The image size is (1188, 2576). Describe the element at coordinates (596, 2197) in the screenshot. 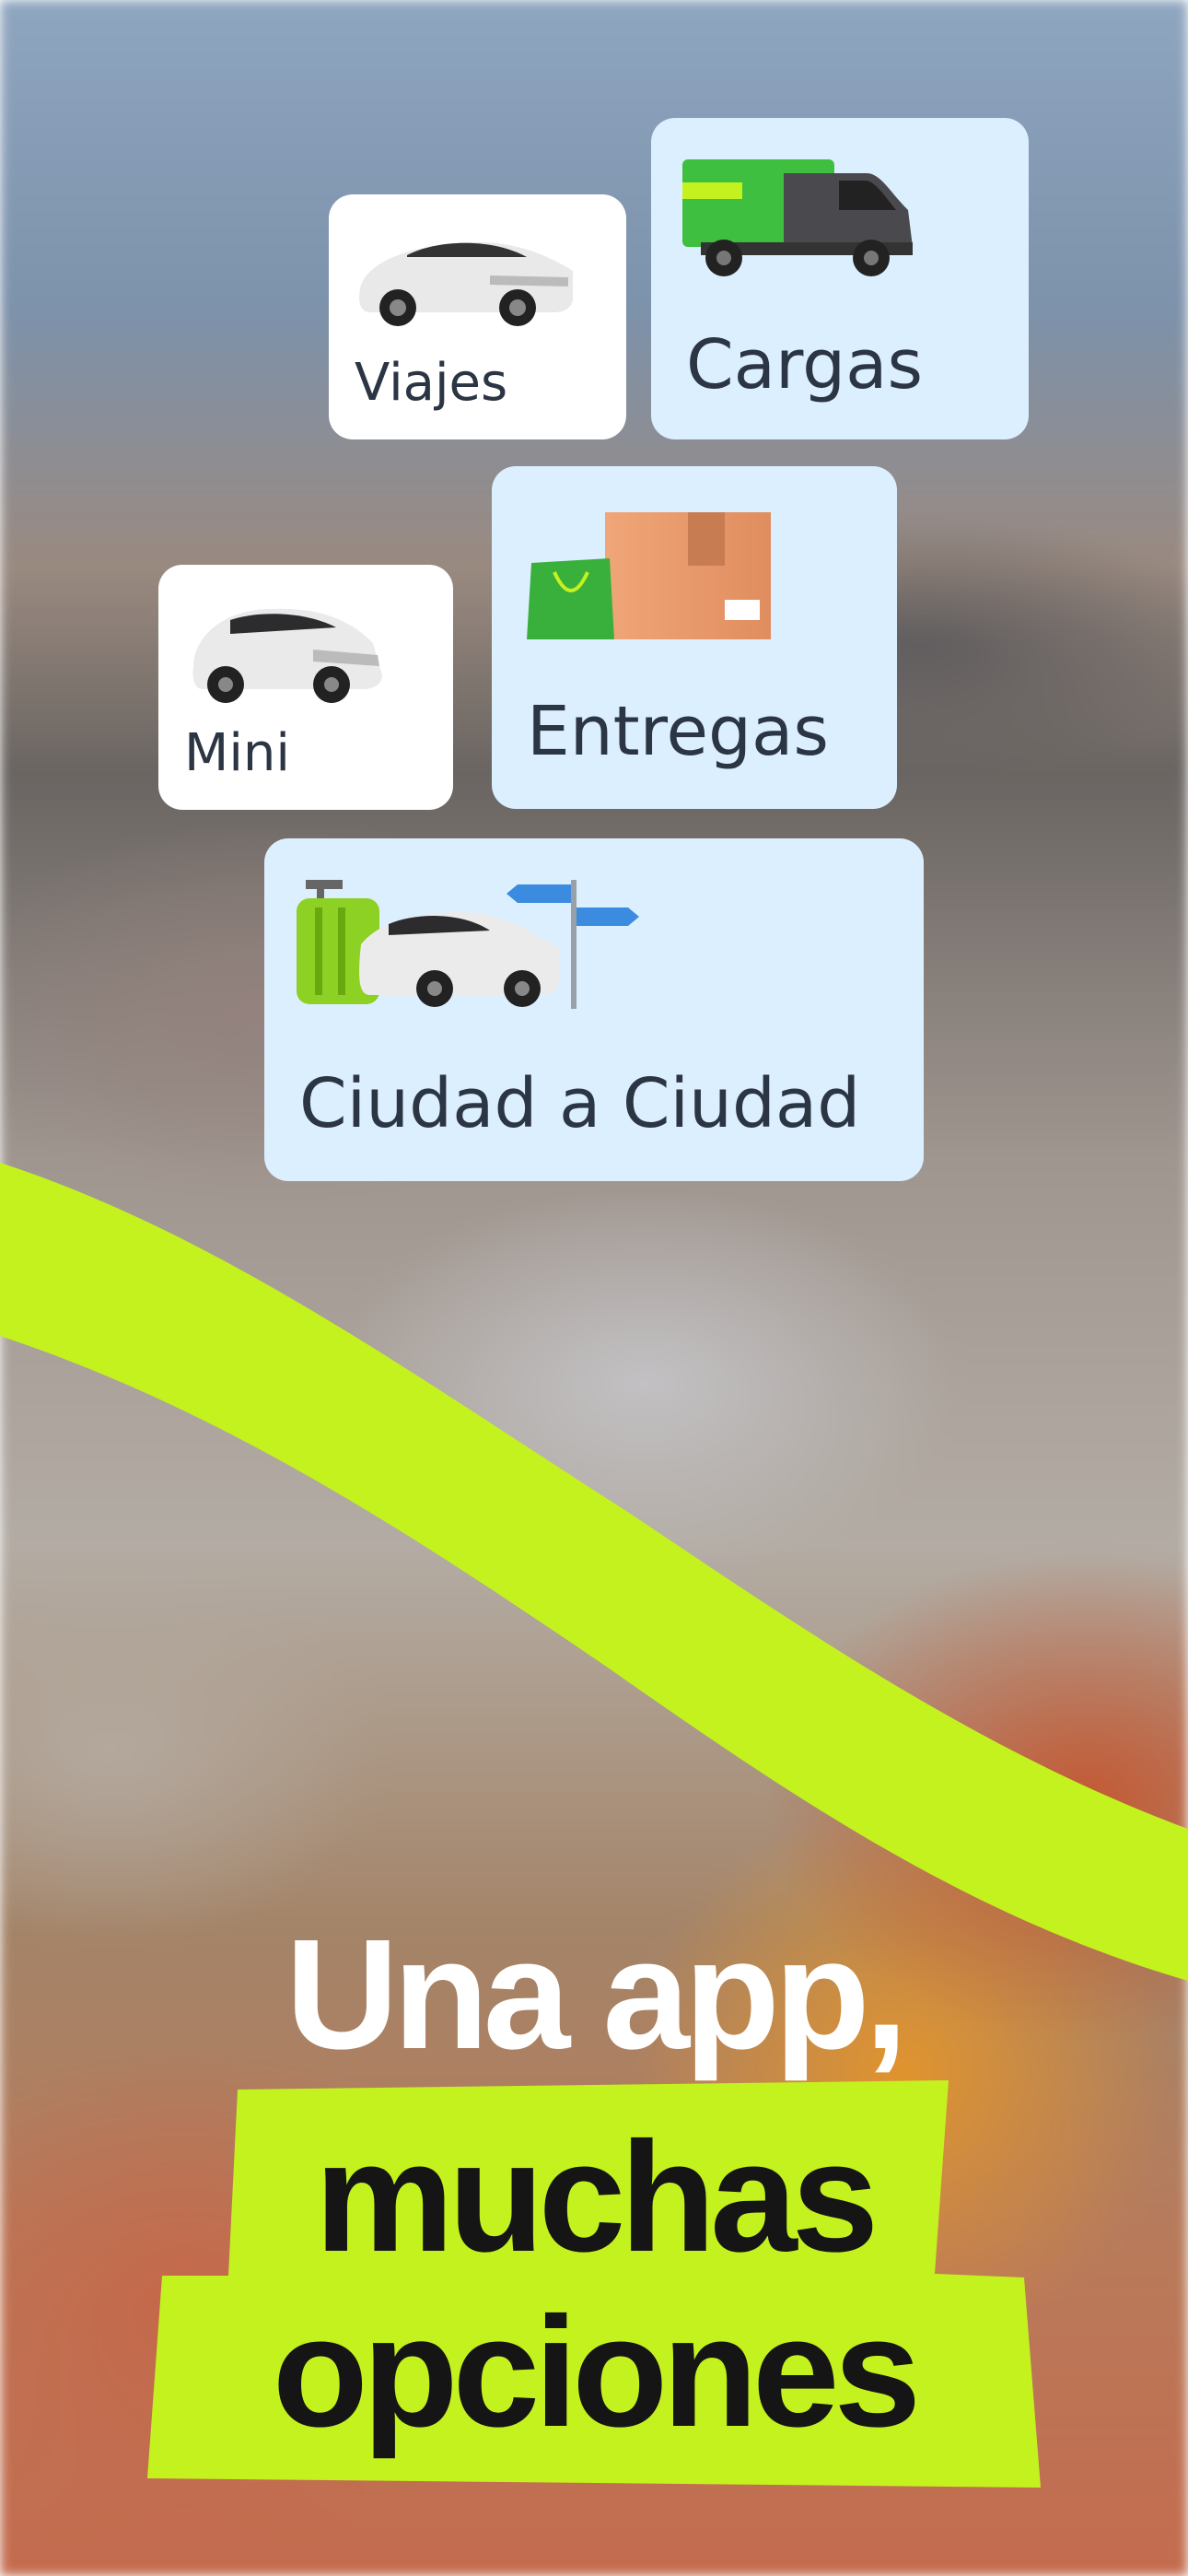

I see `headline-line-2: muchas` at that location.